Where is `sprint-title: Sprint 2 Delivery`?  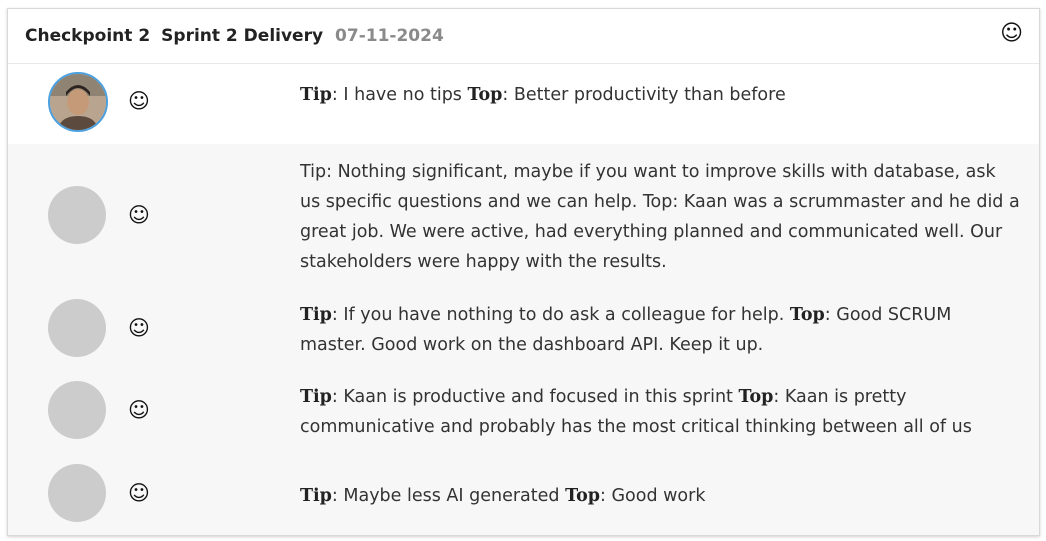
sprint-title: Sprint 2 Delivery is located at coordinates (242, 36).